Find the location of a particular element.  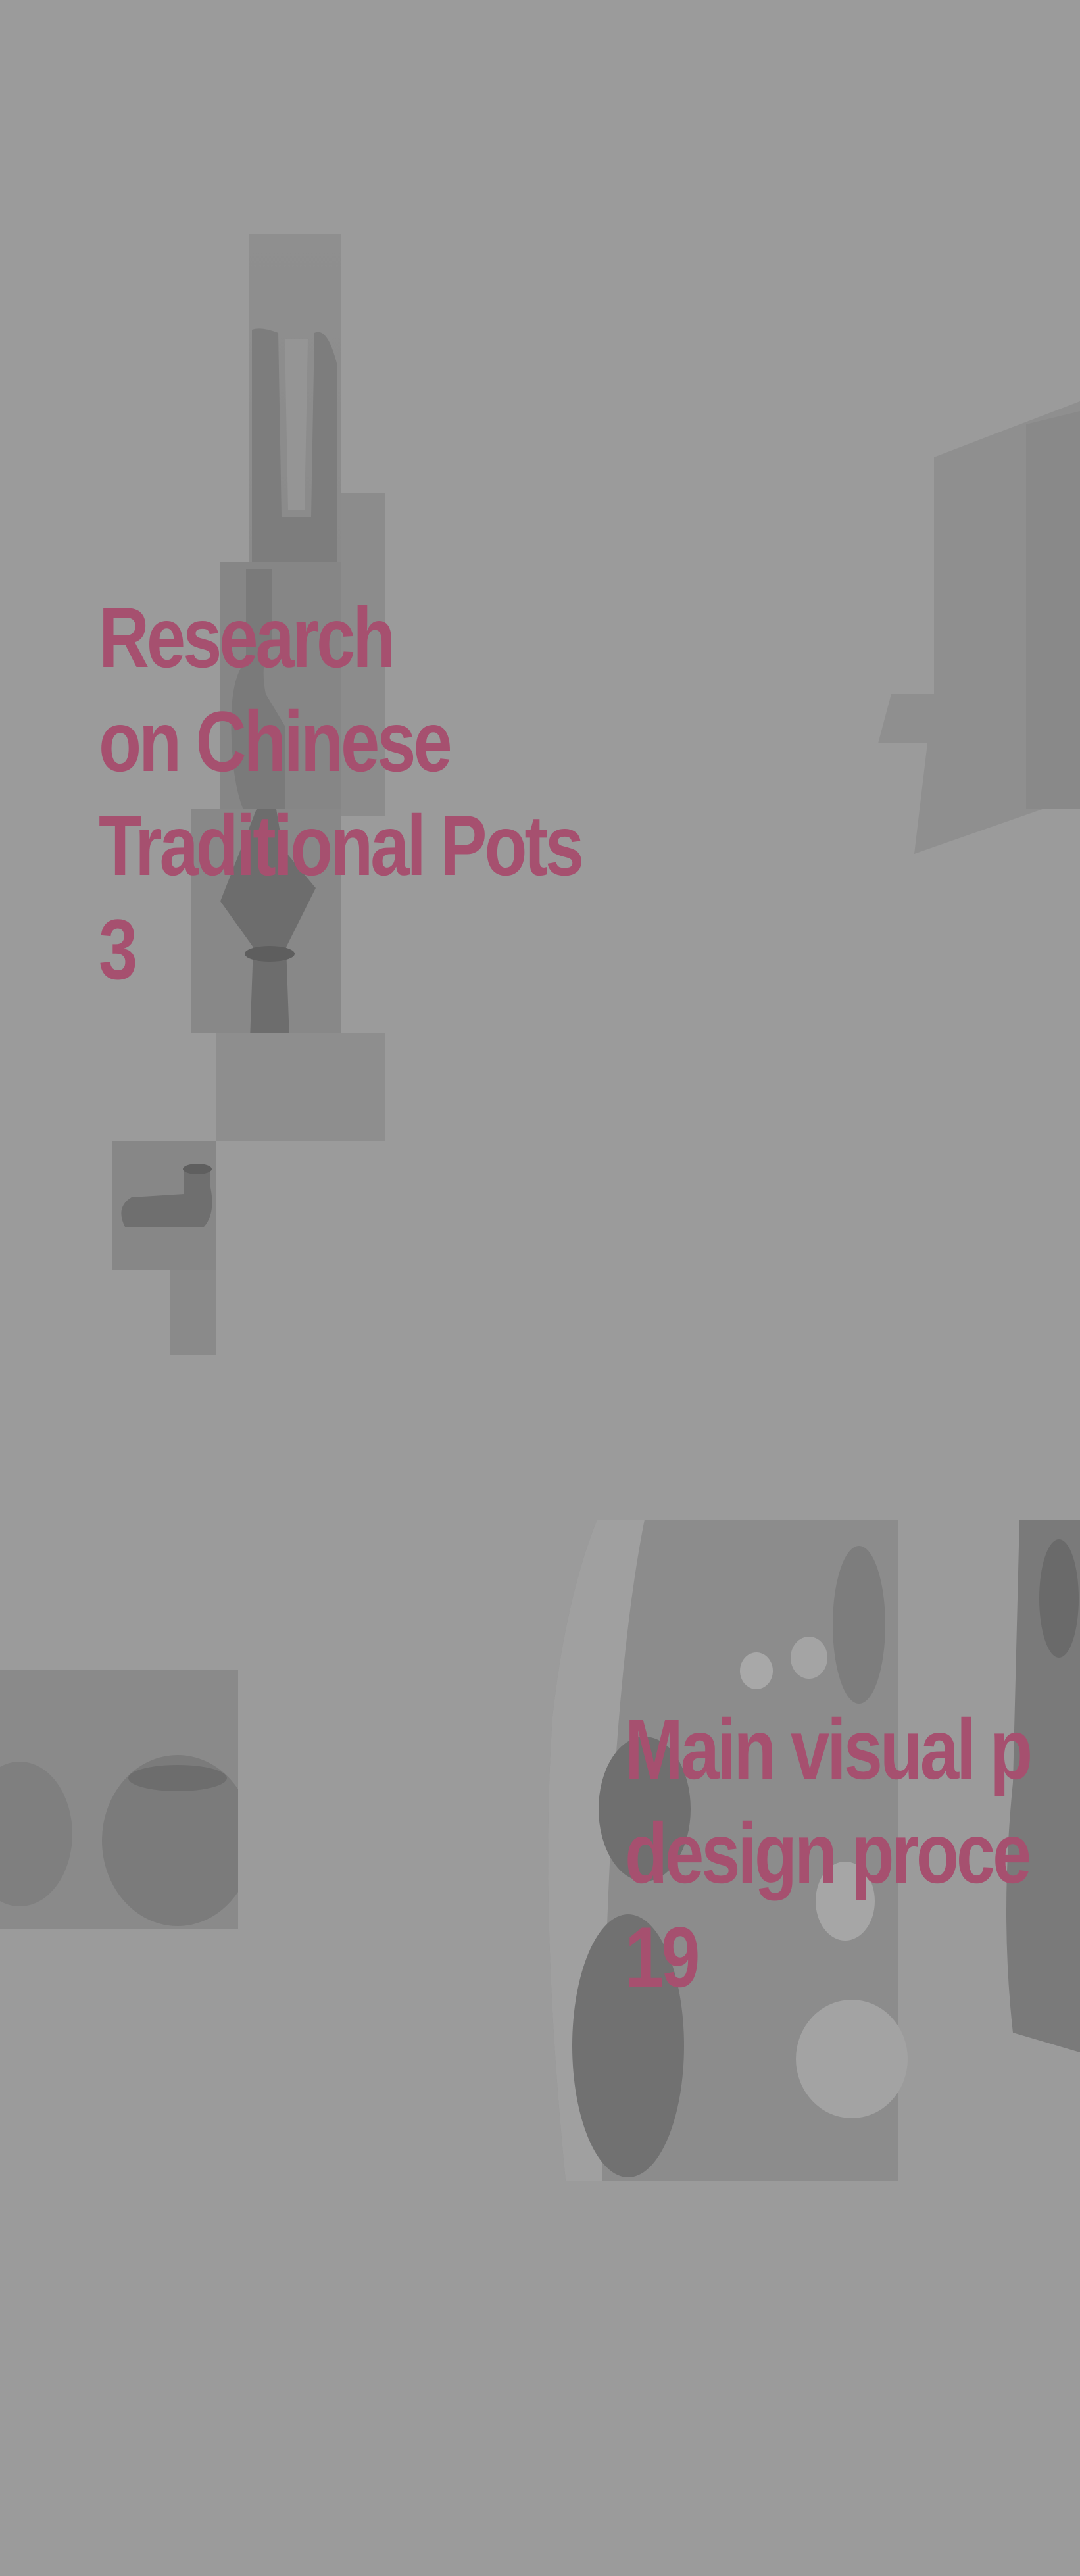

project-title-line: Main visual p is located at coordinates (829, 1749).